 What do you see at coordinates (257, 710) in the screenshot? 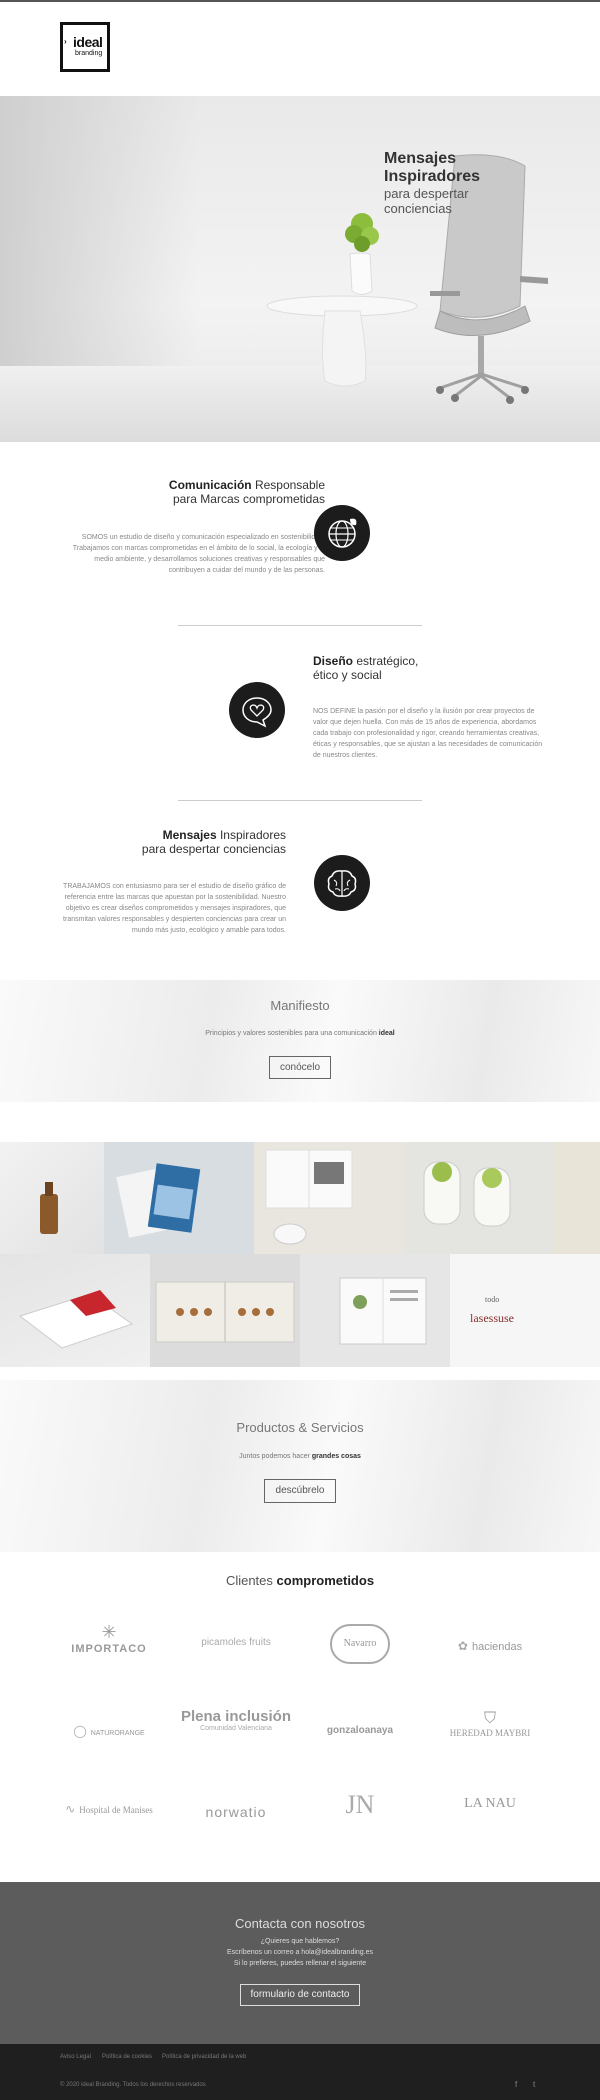
I see `heart-bubble-icon` at bounding box center [257, 710].